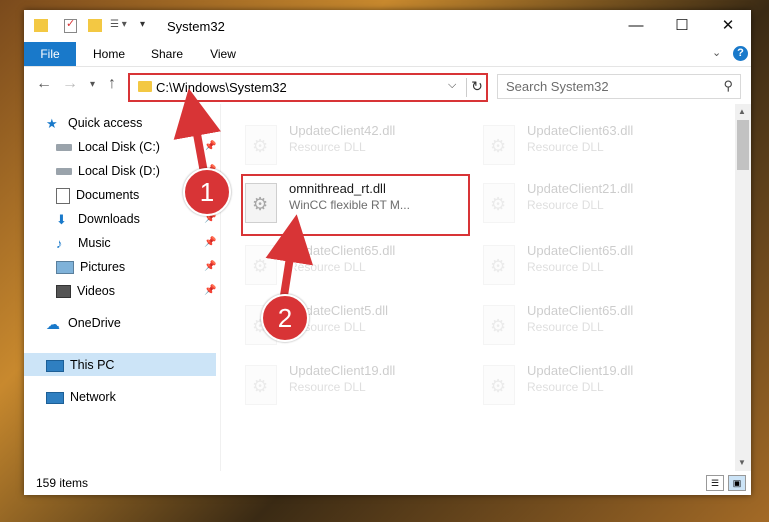 This screenshot has height=522, width=769. I want to click on step-badge-1: 1, so click(207, 192).